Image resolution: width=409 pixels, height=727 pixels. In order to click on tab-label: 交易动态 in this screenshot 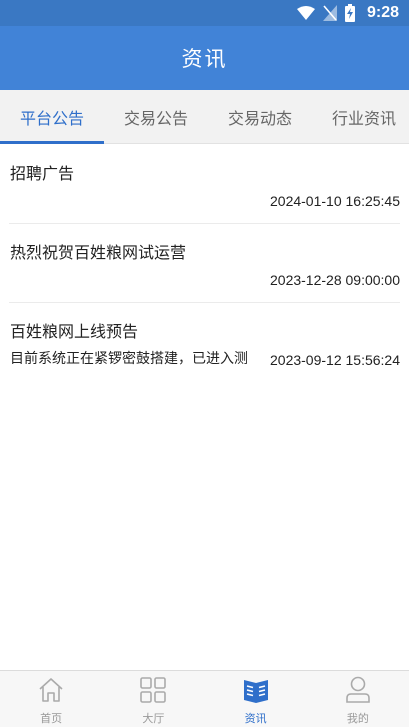, I will do `click(259, 118)`.